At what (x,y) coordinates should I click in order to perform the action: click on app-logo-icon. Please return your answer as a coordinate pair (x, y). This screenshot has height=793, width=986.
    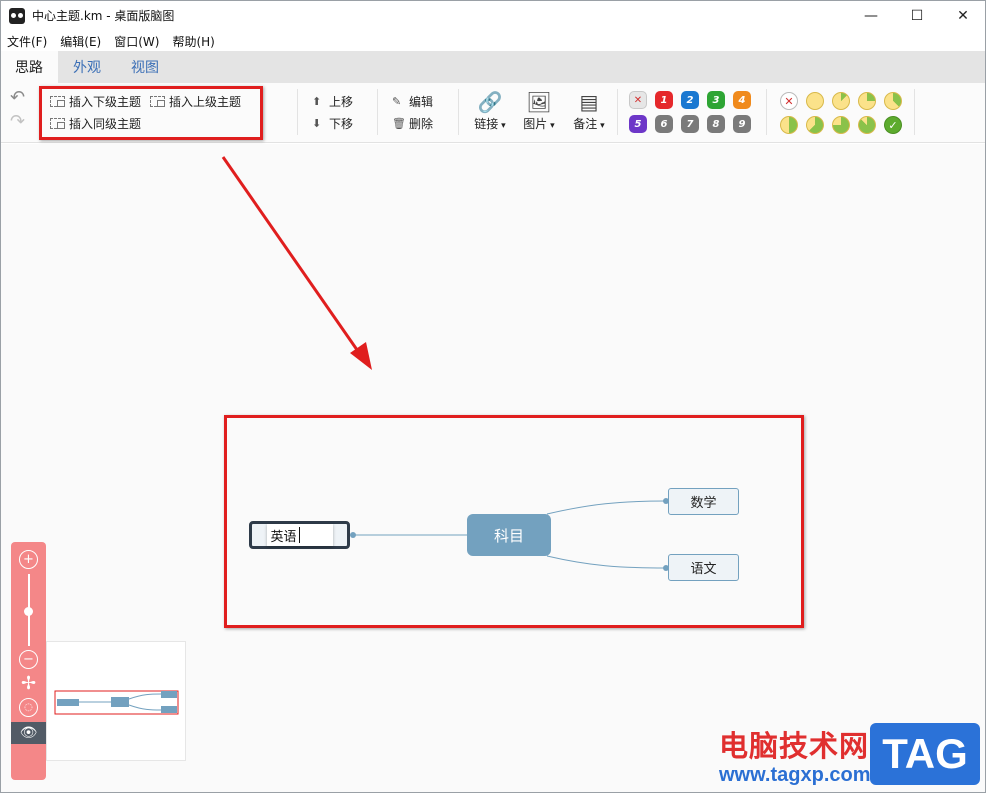
    Looking at the image, I should click on (17, 15).